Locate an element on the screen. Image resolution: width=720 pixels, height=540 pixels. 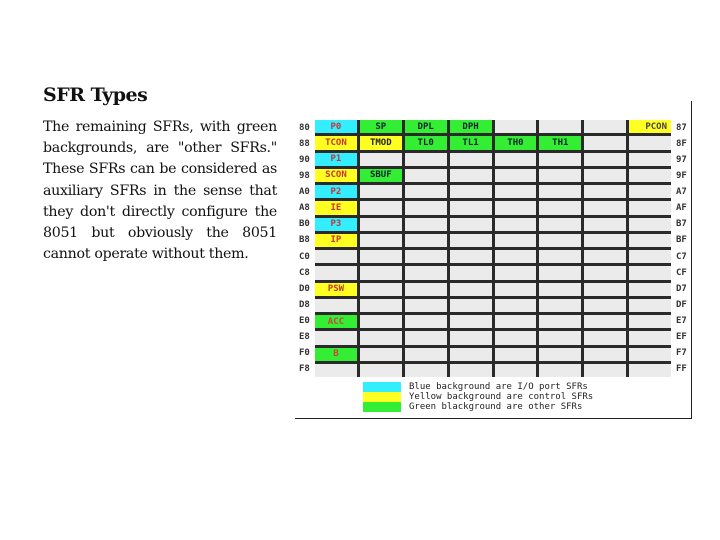
legend-item: Yellow background are control SFRs is located at coordinates (478, 397).